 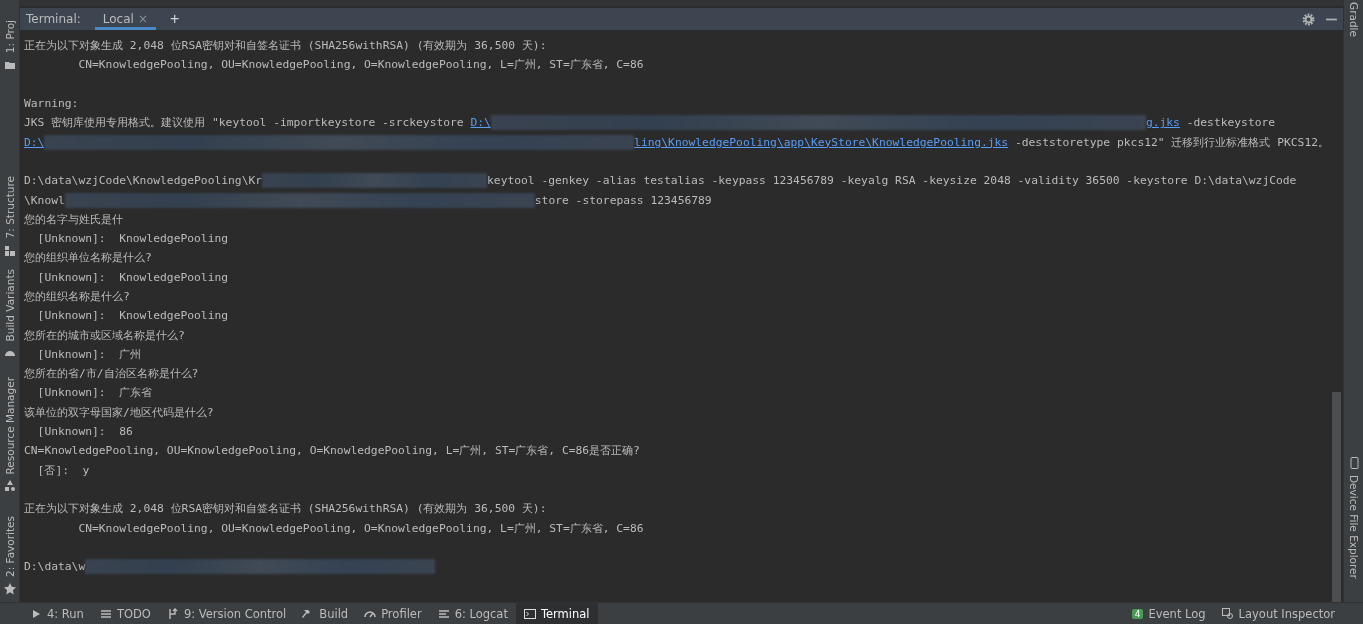 What do you see at coordinates (9, 304) in the screenshot?
I see `tool-window-button: Build Variants` at bounding box center [9, 304].